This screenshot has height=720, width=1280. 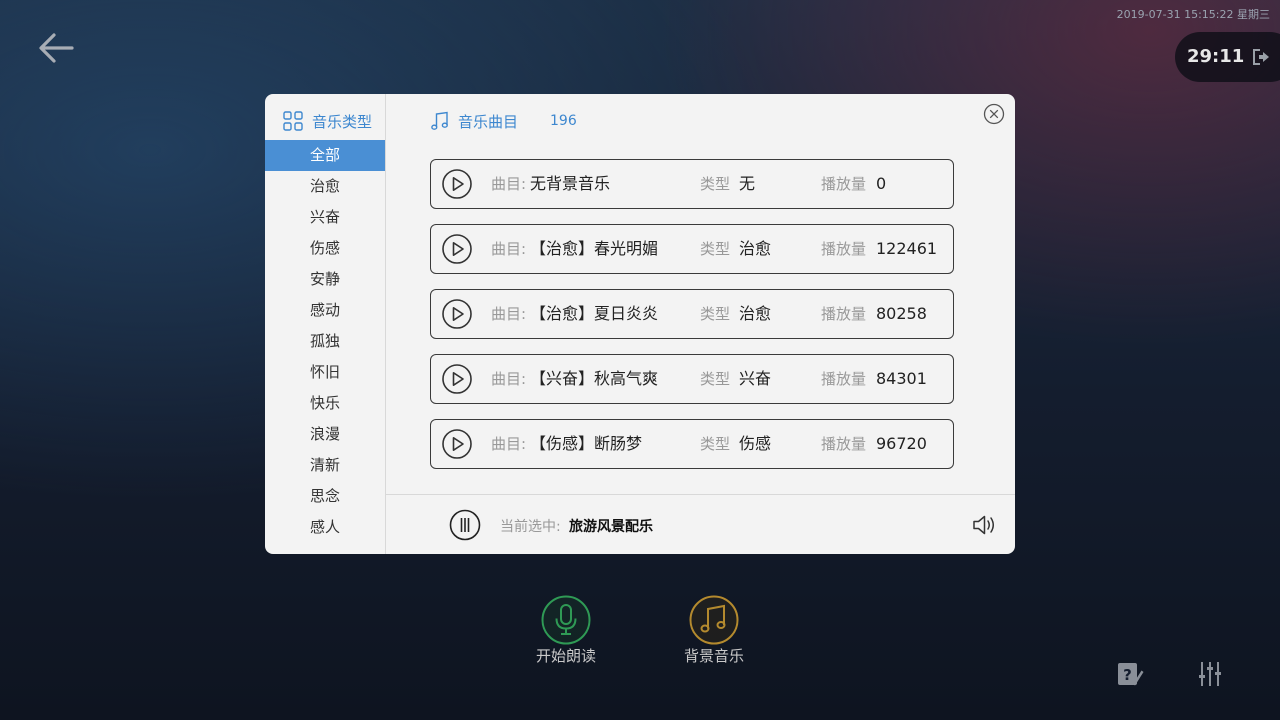 I want to click on song-title: 【治愈】春光明媚, so click(x=594, y=248).